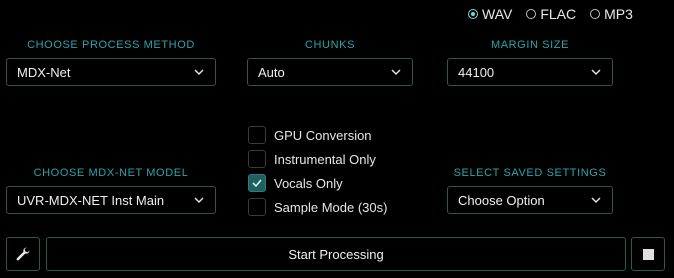 The width and height of the screenshot is (674, 278). I want to click on saved-settings-label: SELECT SAVED SETTINGS, so click(530, 173).